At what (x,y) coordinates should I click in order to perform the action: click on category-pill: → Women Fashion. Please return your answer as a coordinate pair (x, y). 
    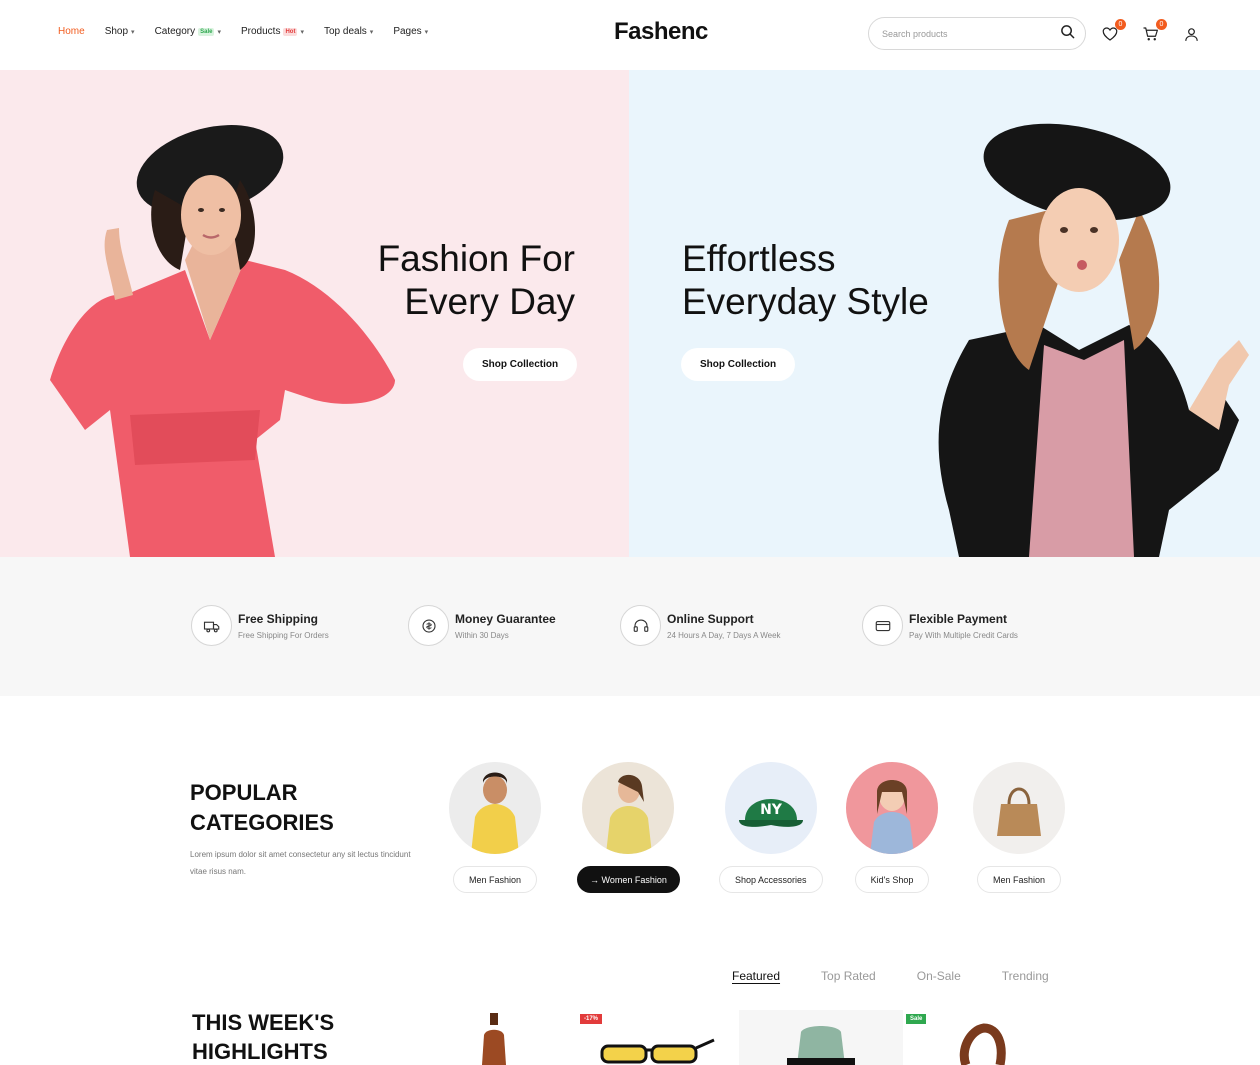
    Looking at the image, I should click on (628, 879).